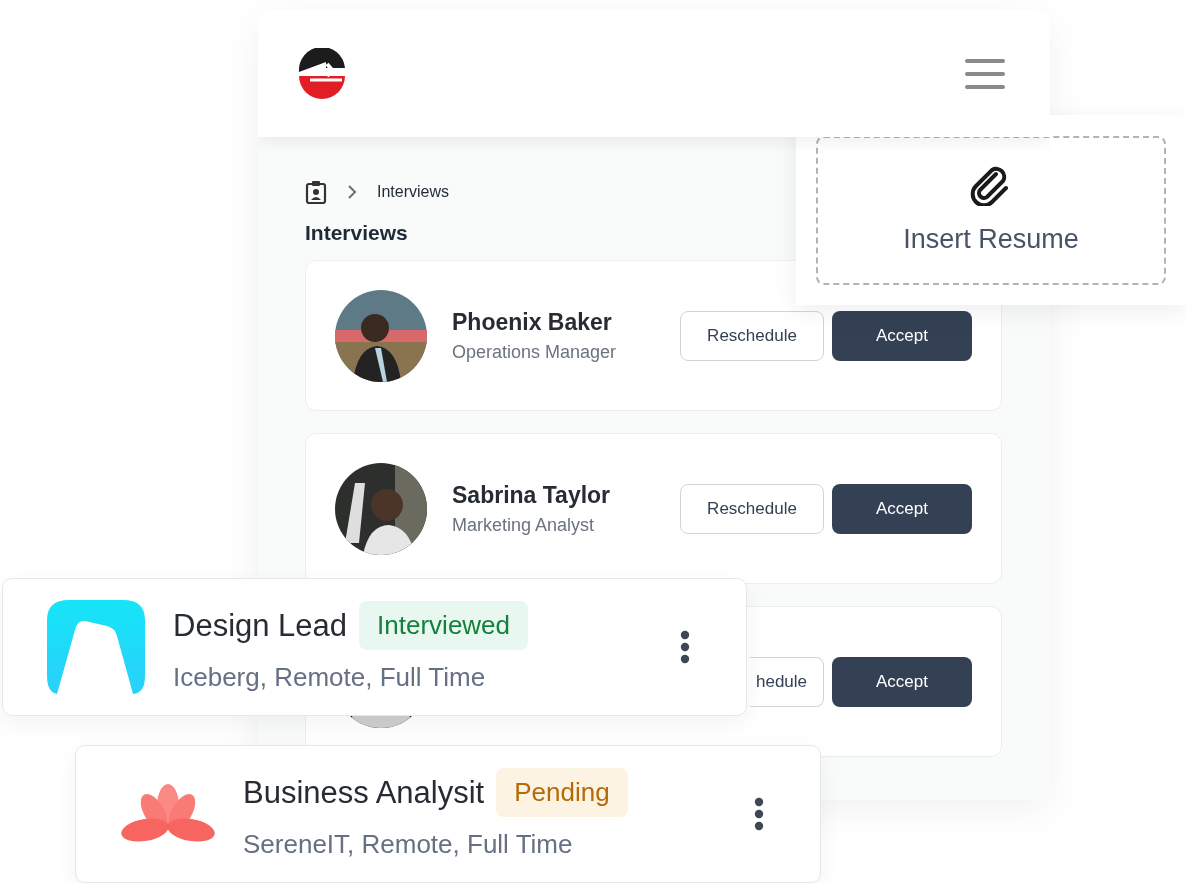  What do you see at coordinates (534, 352) in the screenshot?
I see `candidate-role: Operations Manager` at bounding box center [534, 352].